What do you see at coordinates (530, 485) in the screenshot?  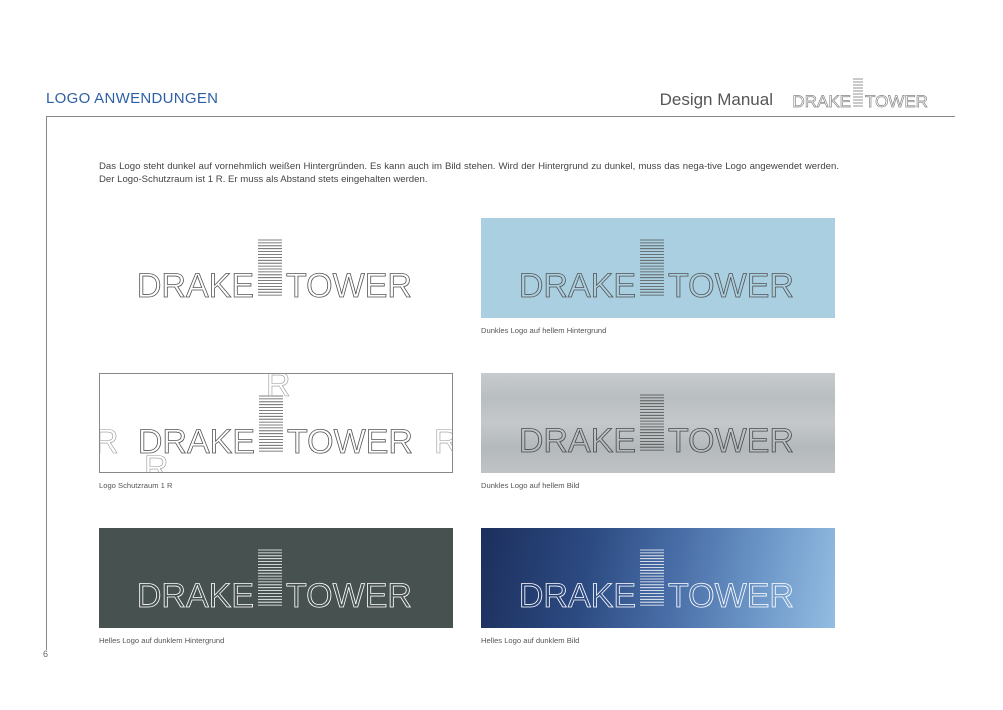 I see `panel-caption: Dunkles Logo auf hellem Bild` at bounding box center [530, 485].